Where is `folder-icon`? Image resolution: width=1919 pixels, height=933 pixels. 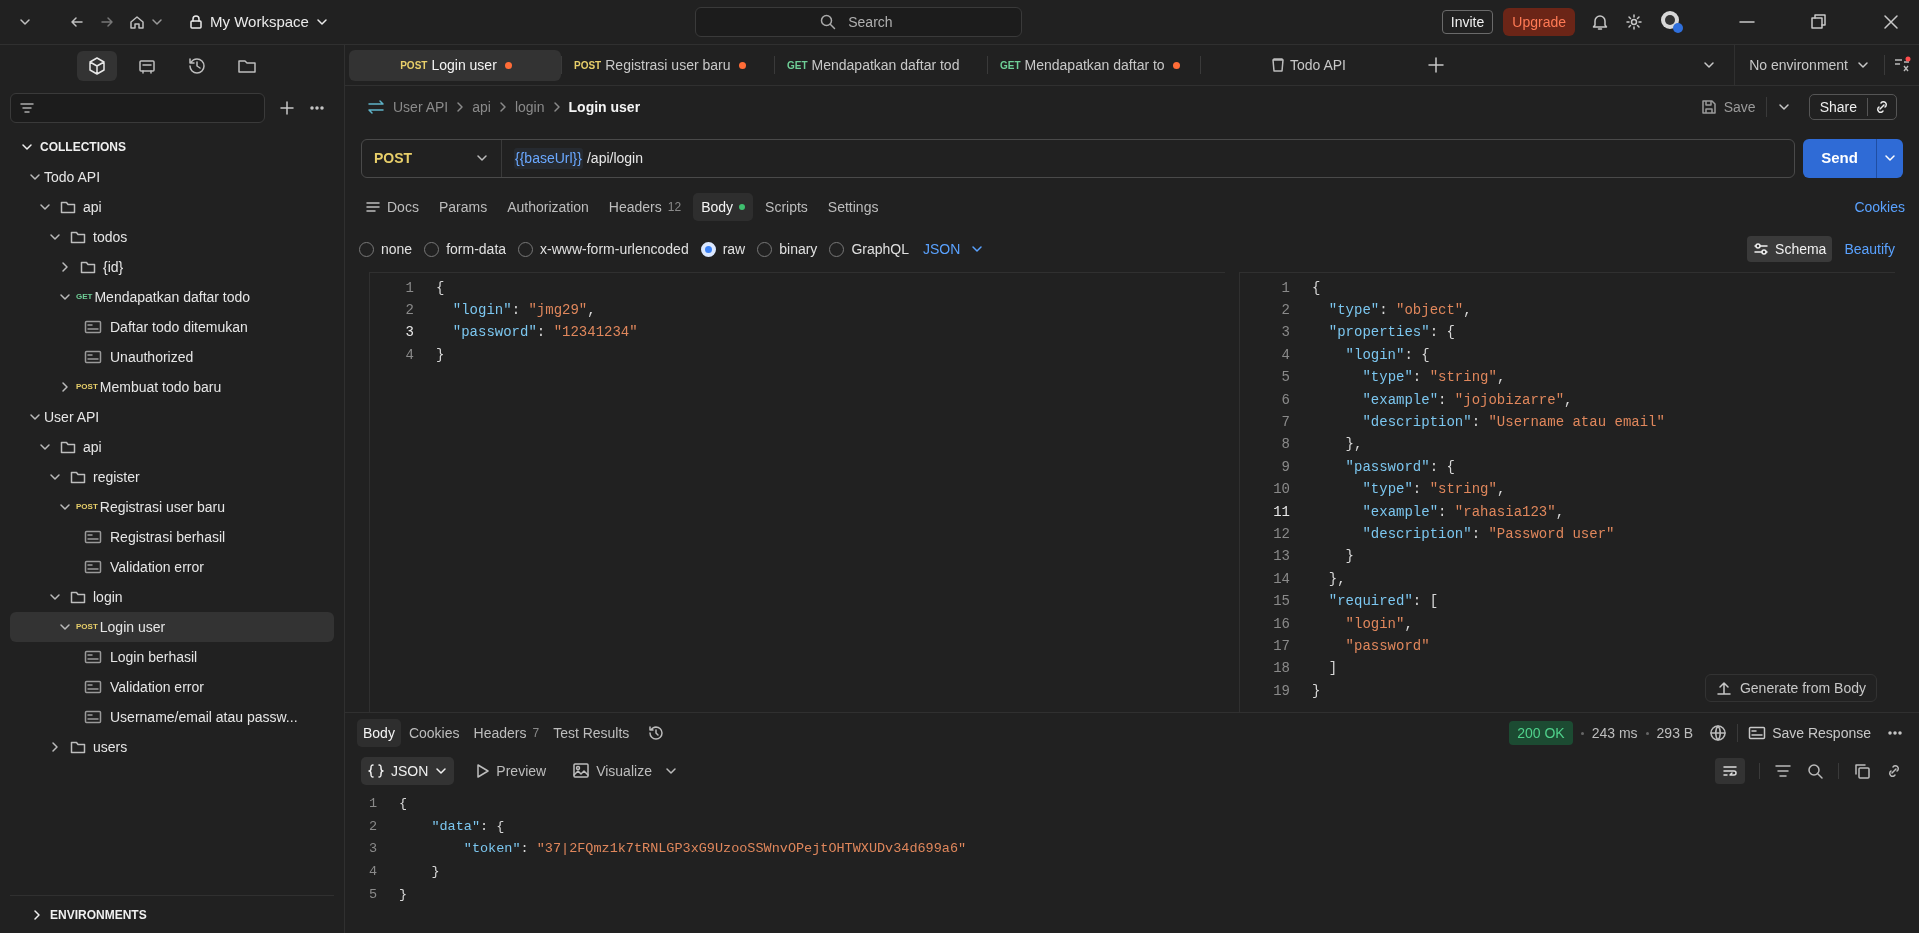 folder-icon is located at coordinates (68, 447).